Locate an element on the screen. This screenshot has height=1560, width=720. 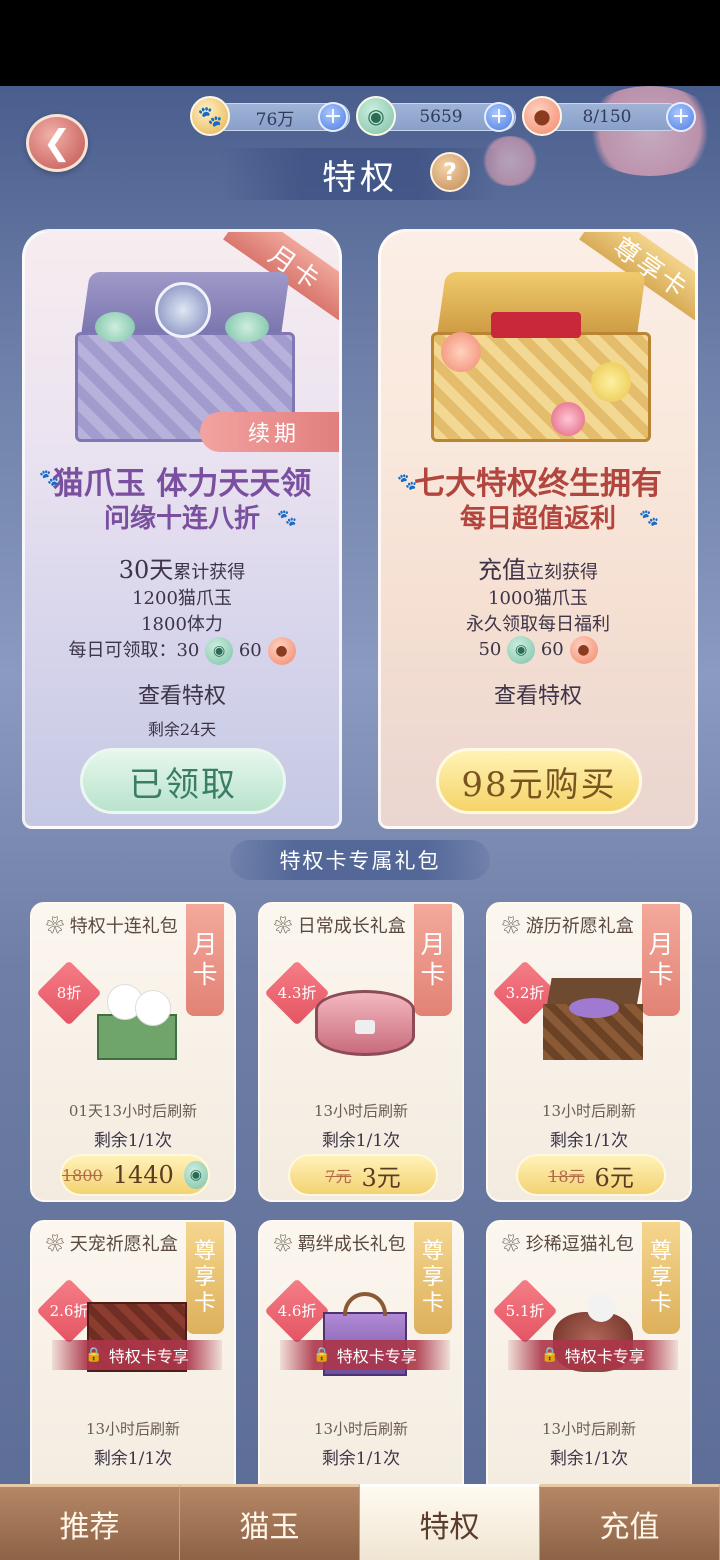
claimed-button: 已领取 is located at coordinates (183, 781).